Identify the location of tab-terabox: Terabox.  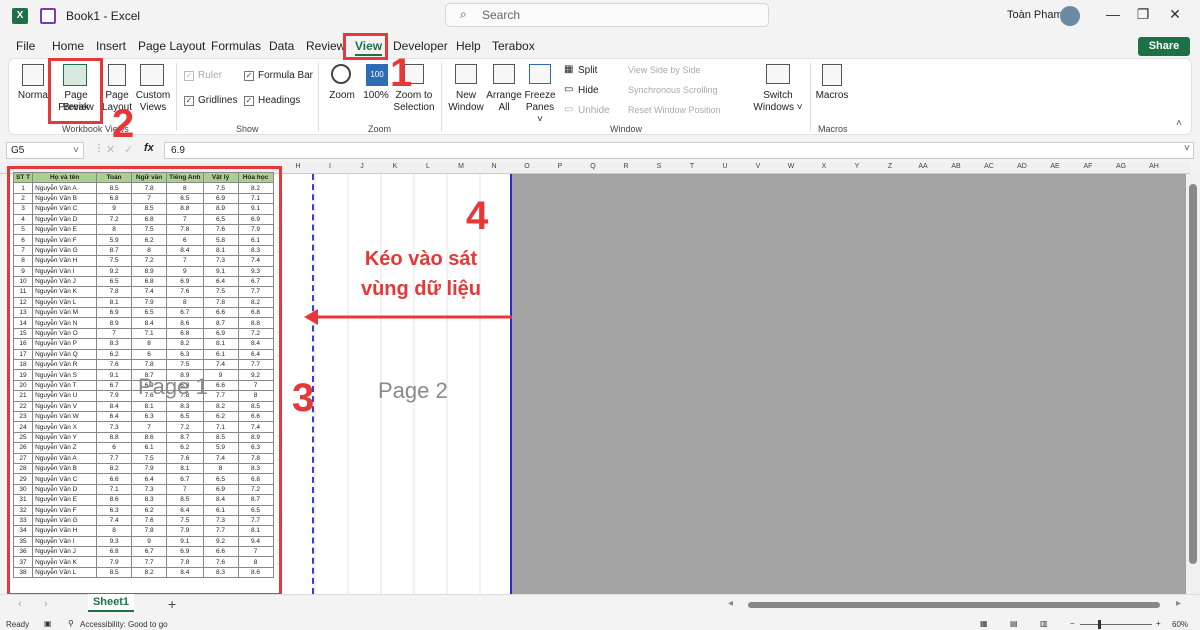
(513, 46).